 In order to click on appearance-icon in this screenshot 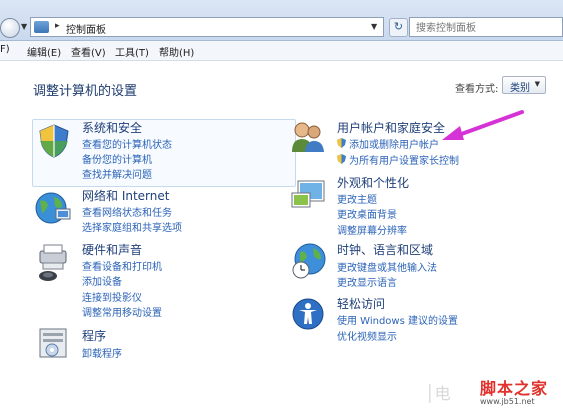, I will do `click(308, 195)`.